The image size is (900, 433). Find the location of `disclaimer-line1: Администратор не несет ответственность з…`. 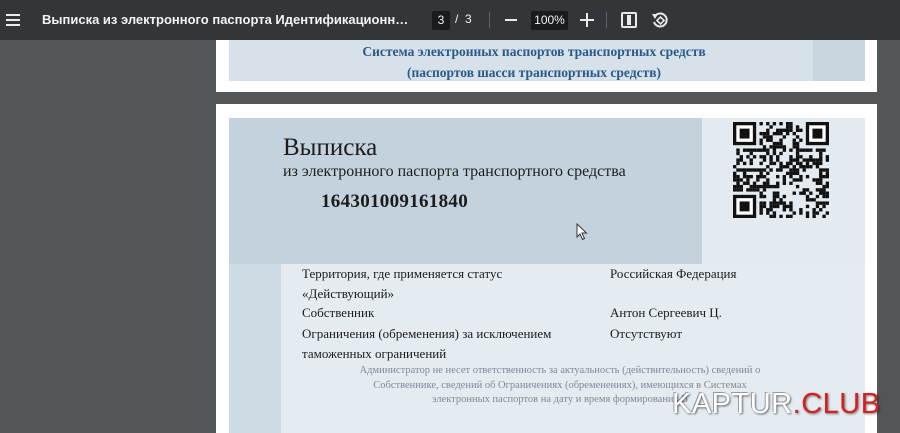

disclaimer-line1: Администратор не несет ответственность з… is located at coordinates (560, 370).